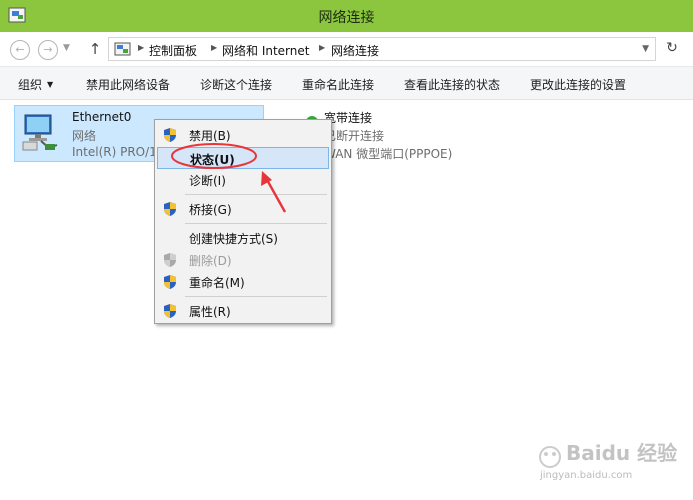  What do you see at coordinates (622, 453) in the screenshot?
I see `watermark-brand: Baidu 经验` at bounding box center [622, 453].